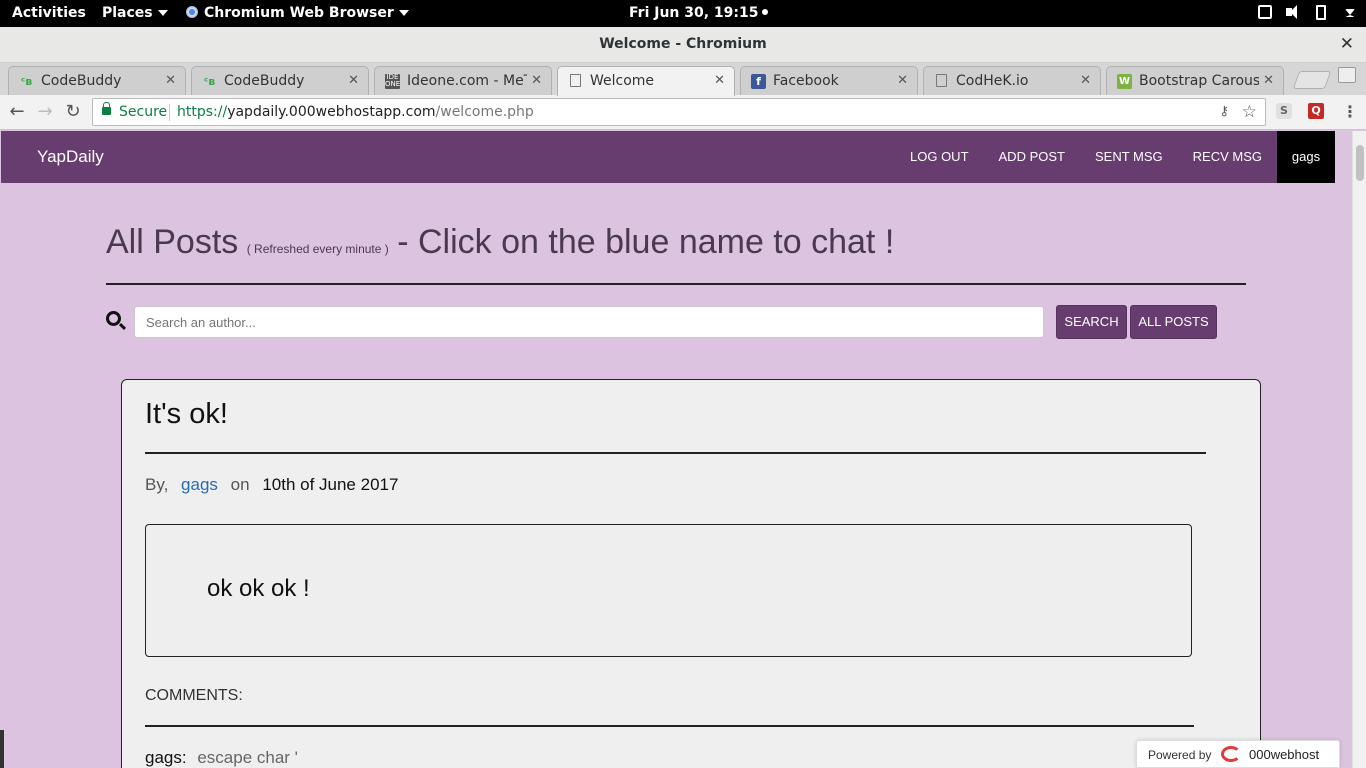 The height and width of the screenshot is (768, 1366). What do you see at coordinates (1360, 163) in the screenshot?
I see `scrollbar-thumb` at bounding box center [1360, 163].